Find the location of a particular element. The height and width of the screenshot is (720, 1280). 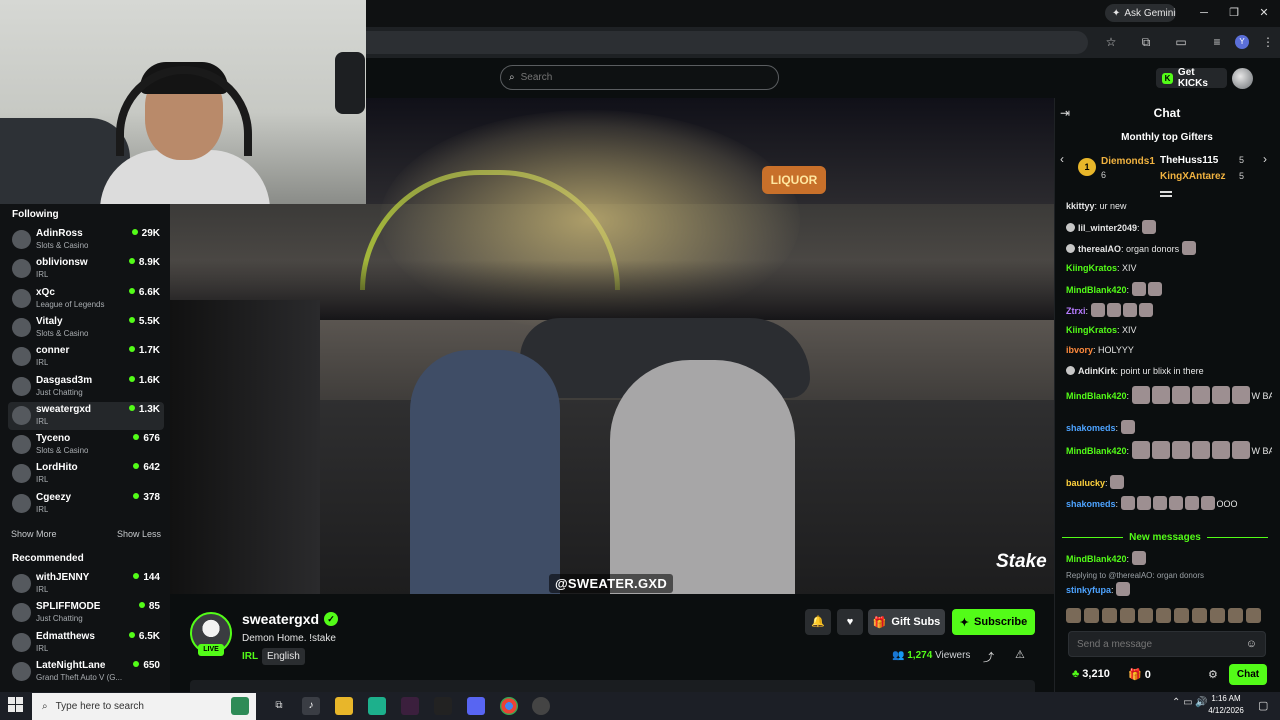

ask-gemini-button: ✦ Ask Gemini is located at coordinates (1140, 13).